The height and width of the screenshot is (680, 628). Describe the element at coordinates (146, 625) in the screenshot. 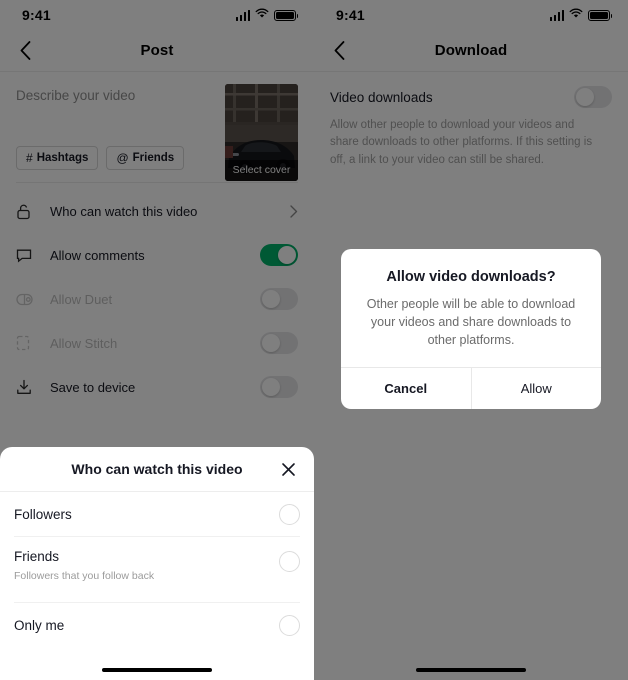

I see `option-texts: Only me` at that location.